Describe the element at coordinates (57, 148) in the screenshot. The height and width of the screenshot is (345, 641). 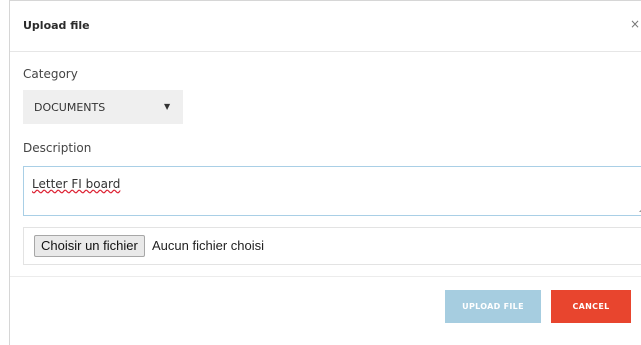
I see `description-label: Description` at that location.